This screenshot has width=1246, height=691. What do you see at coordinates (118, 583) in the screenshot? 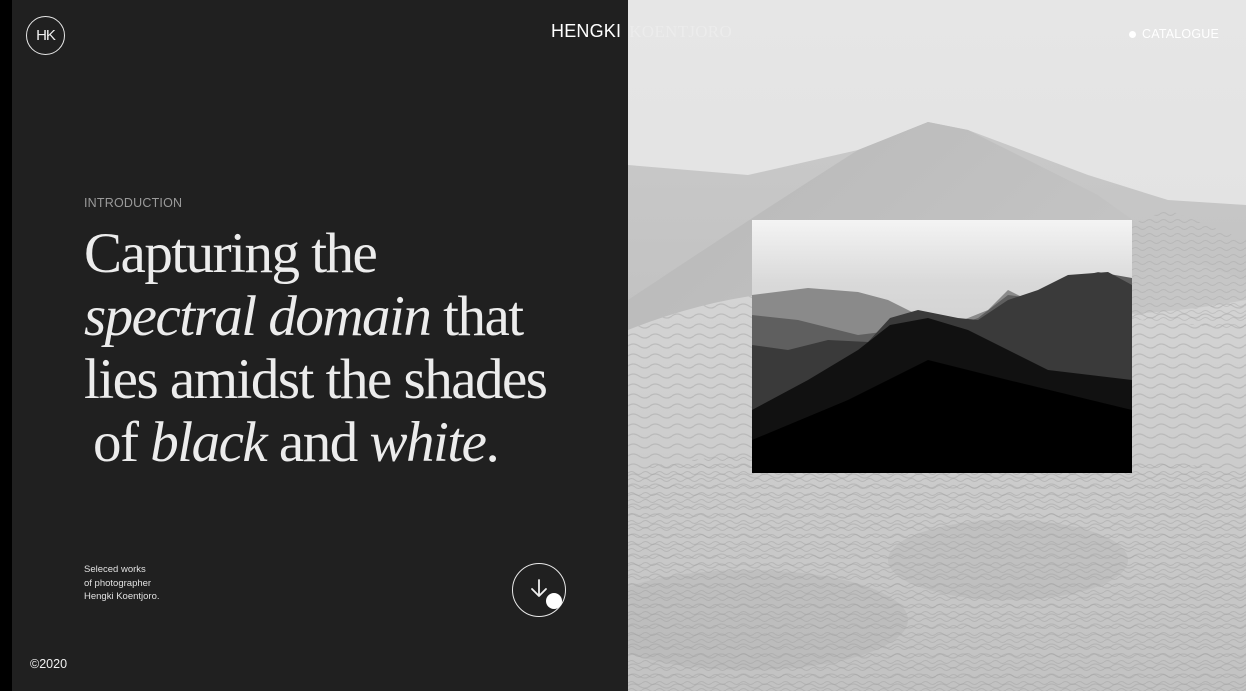
I see `description-line-2: of photographer` at bounding box center [118, 583].